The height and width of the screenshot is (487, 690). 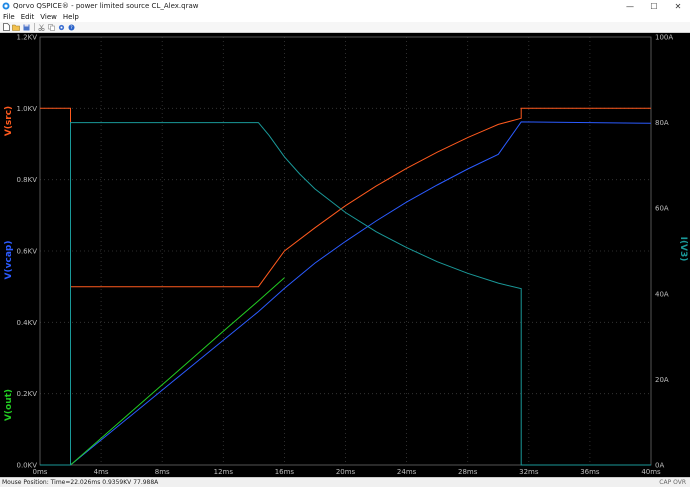 I want to click on y-left-tick-label: 1.2KV, so click(x=26, y=38).